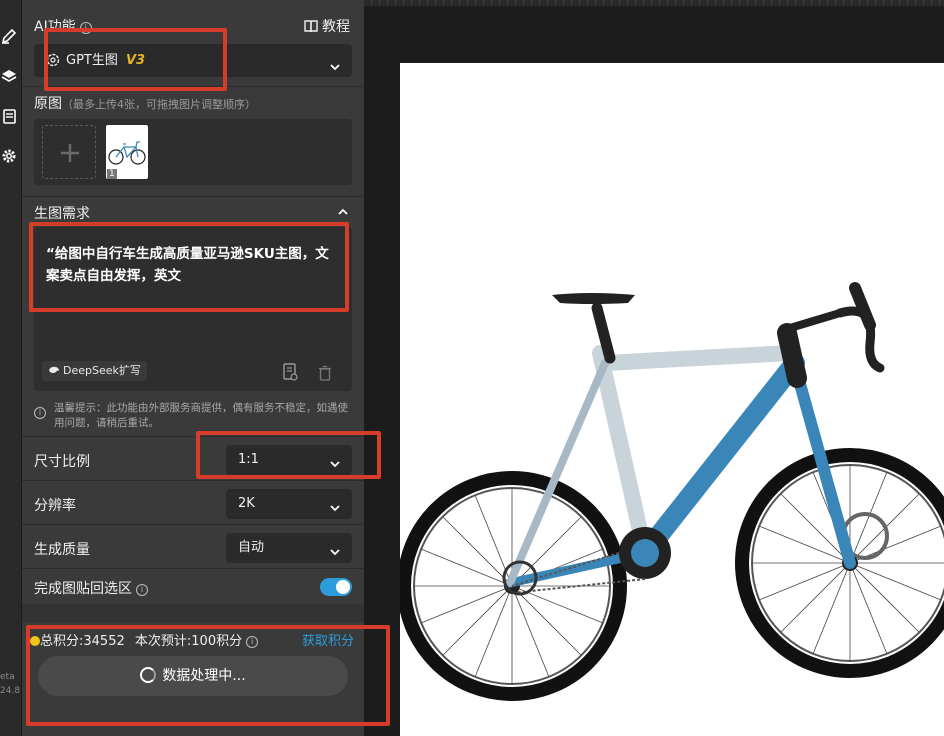  Describe the element at coordinates (83, 589) in the screenshot. I see `paste-back-label-text: 完成图贴回选区` at that location.